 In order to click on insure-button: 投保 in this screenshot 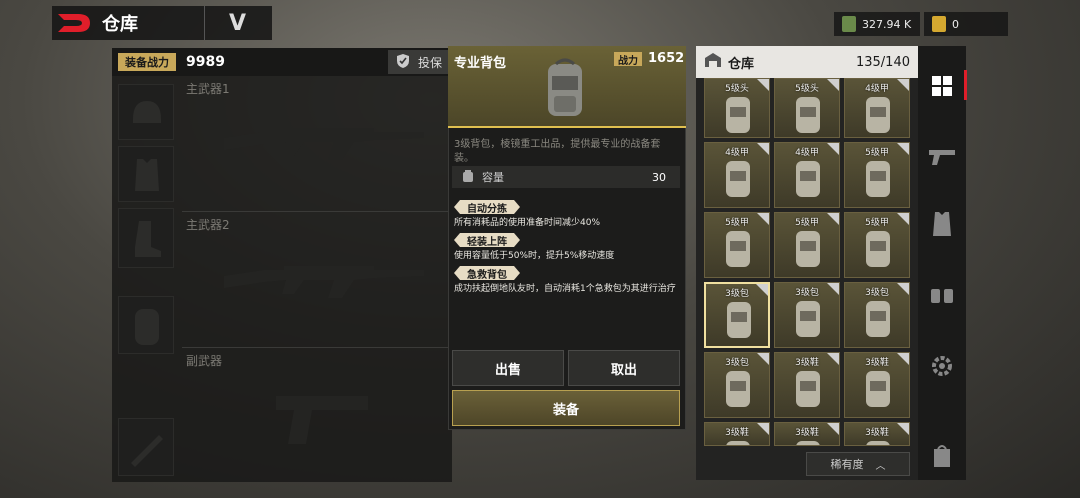, I will do `click(420, 62)`.